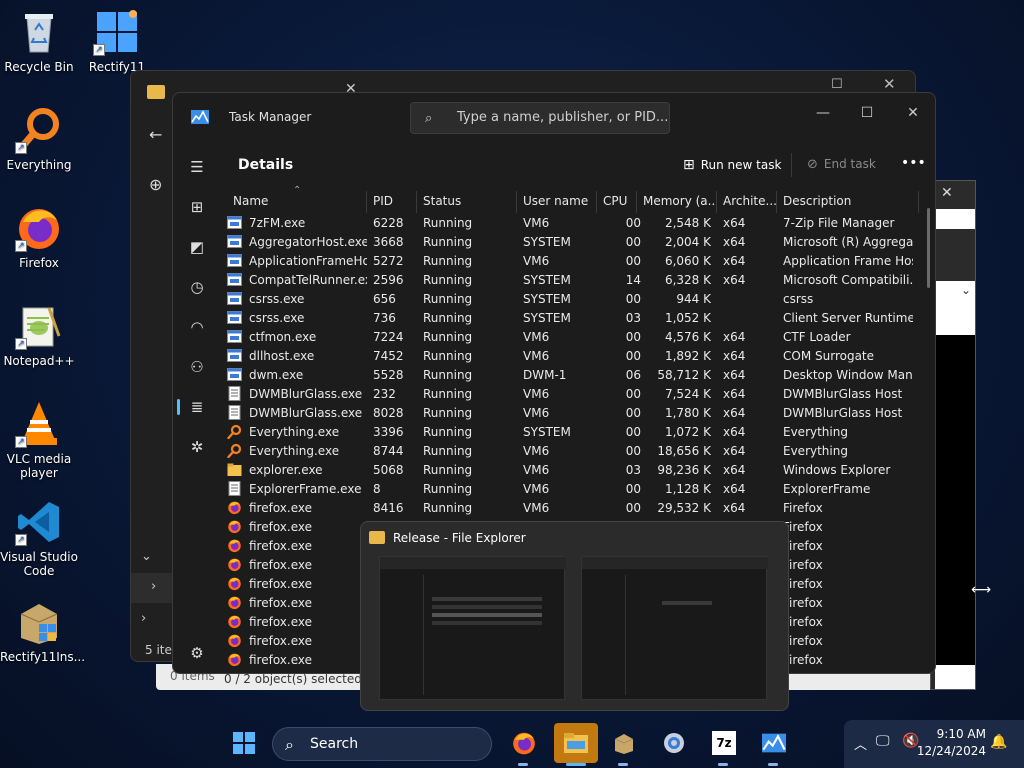  I want to click on taskbar-task-manager, so click(774, 743).